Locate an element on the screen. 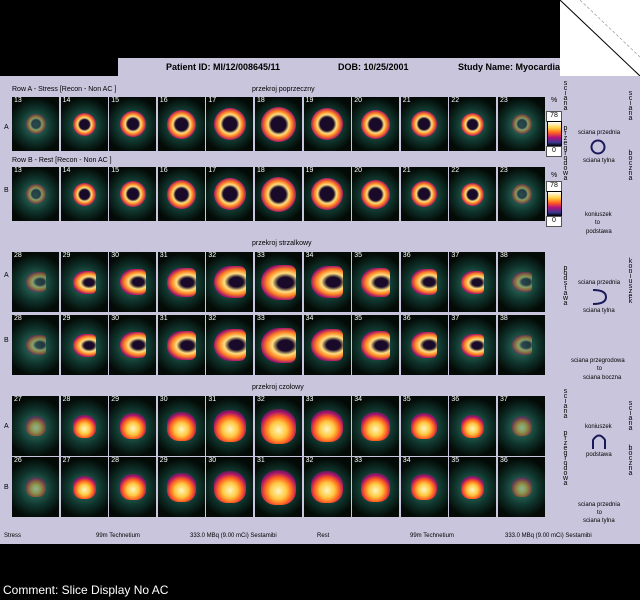 This screenshot has height=600, width=640. slice-number: 14 is located at coordinates (66, 170).